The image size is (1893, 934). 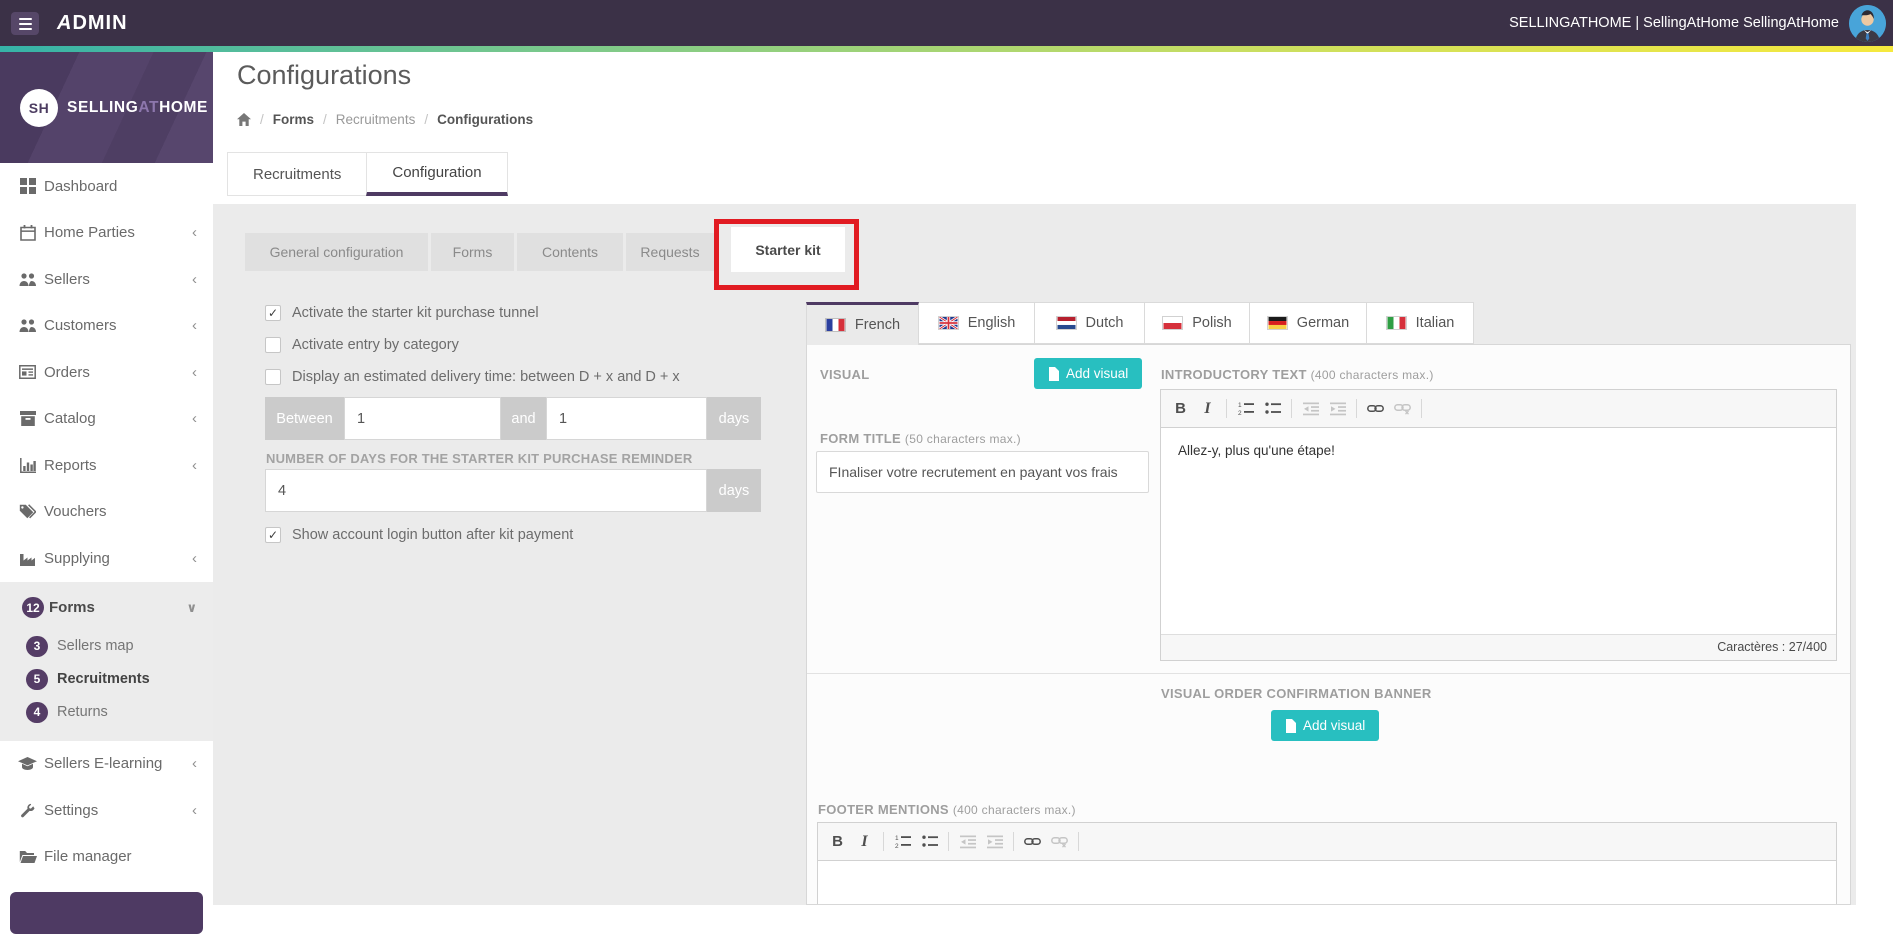 What do you see at coordinates (273, 345) in the screenshot?
I see `entry-by-category-checkbox: ✓` at bounding box center [273, 345].